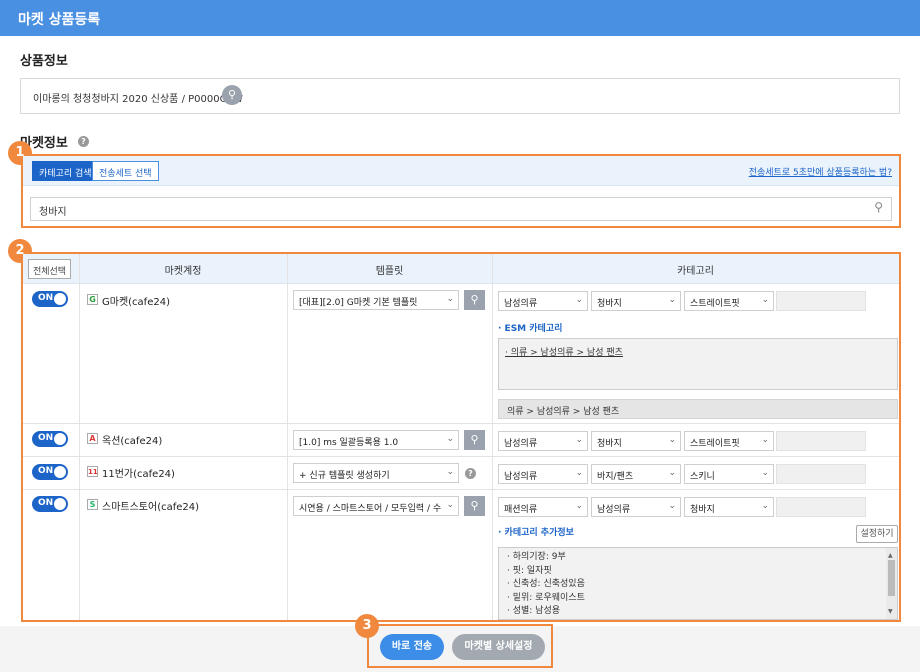 The height and width of the screenshot is (672, 920). Describe the element at coordinates (546, 597) in the screenshot. I see `list-item: · 밑위: 로우웨이스트` at that location.